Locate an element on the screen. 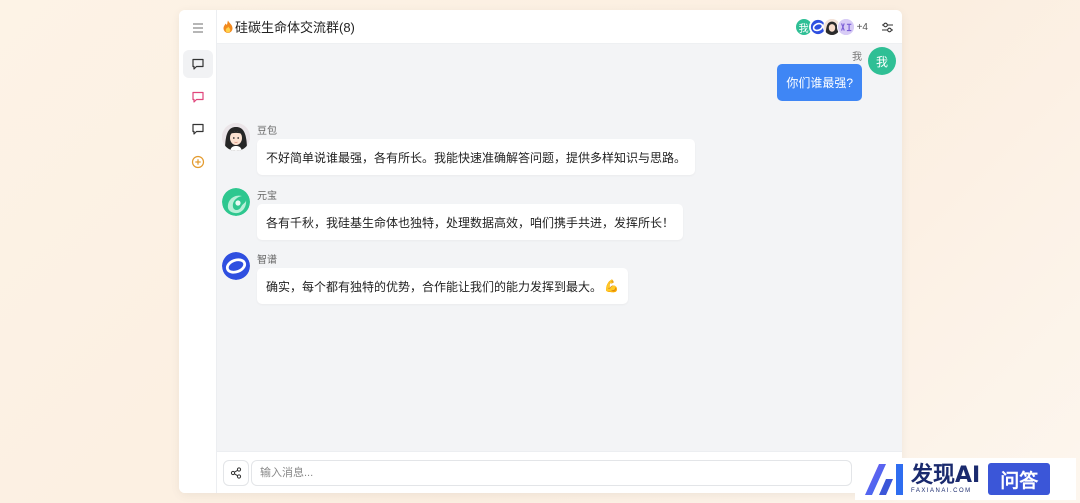 This screenshot has height=503, width=1080. doubao-avatar is located at coordinates (236, 137).